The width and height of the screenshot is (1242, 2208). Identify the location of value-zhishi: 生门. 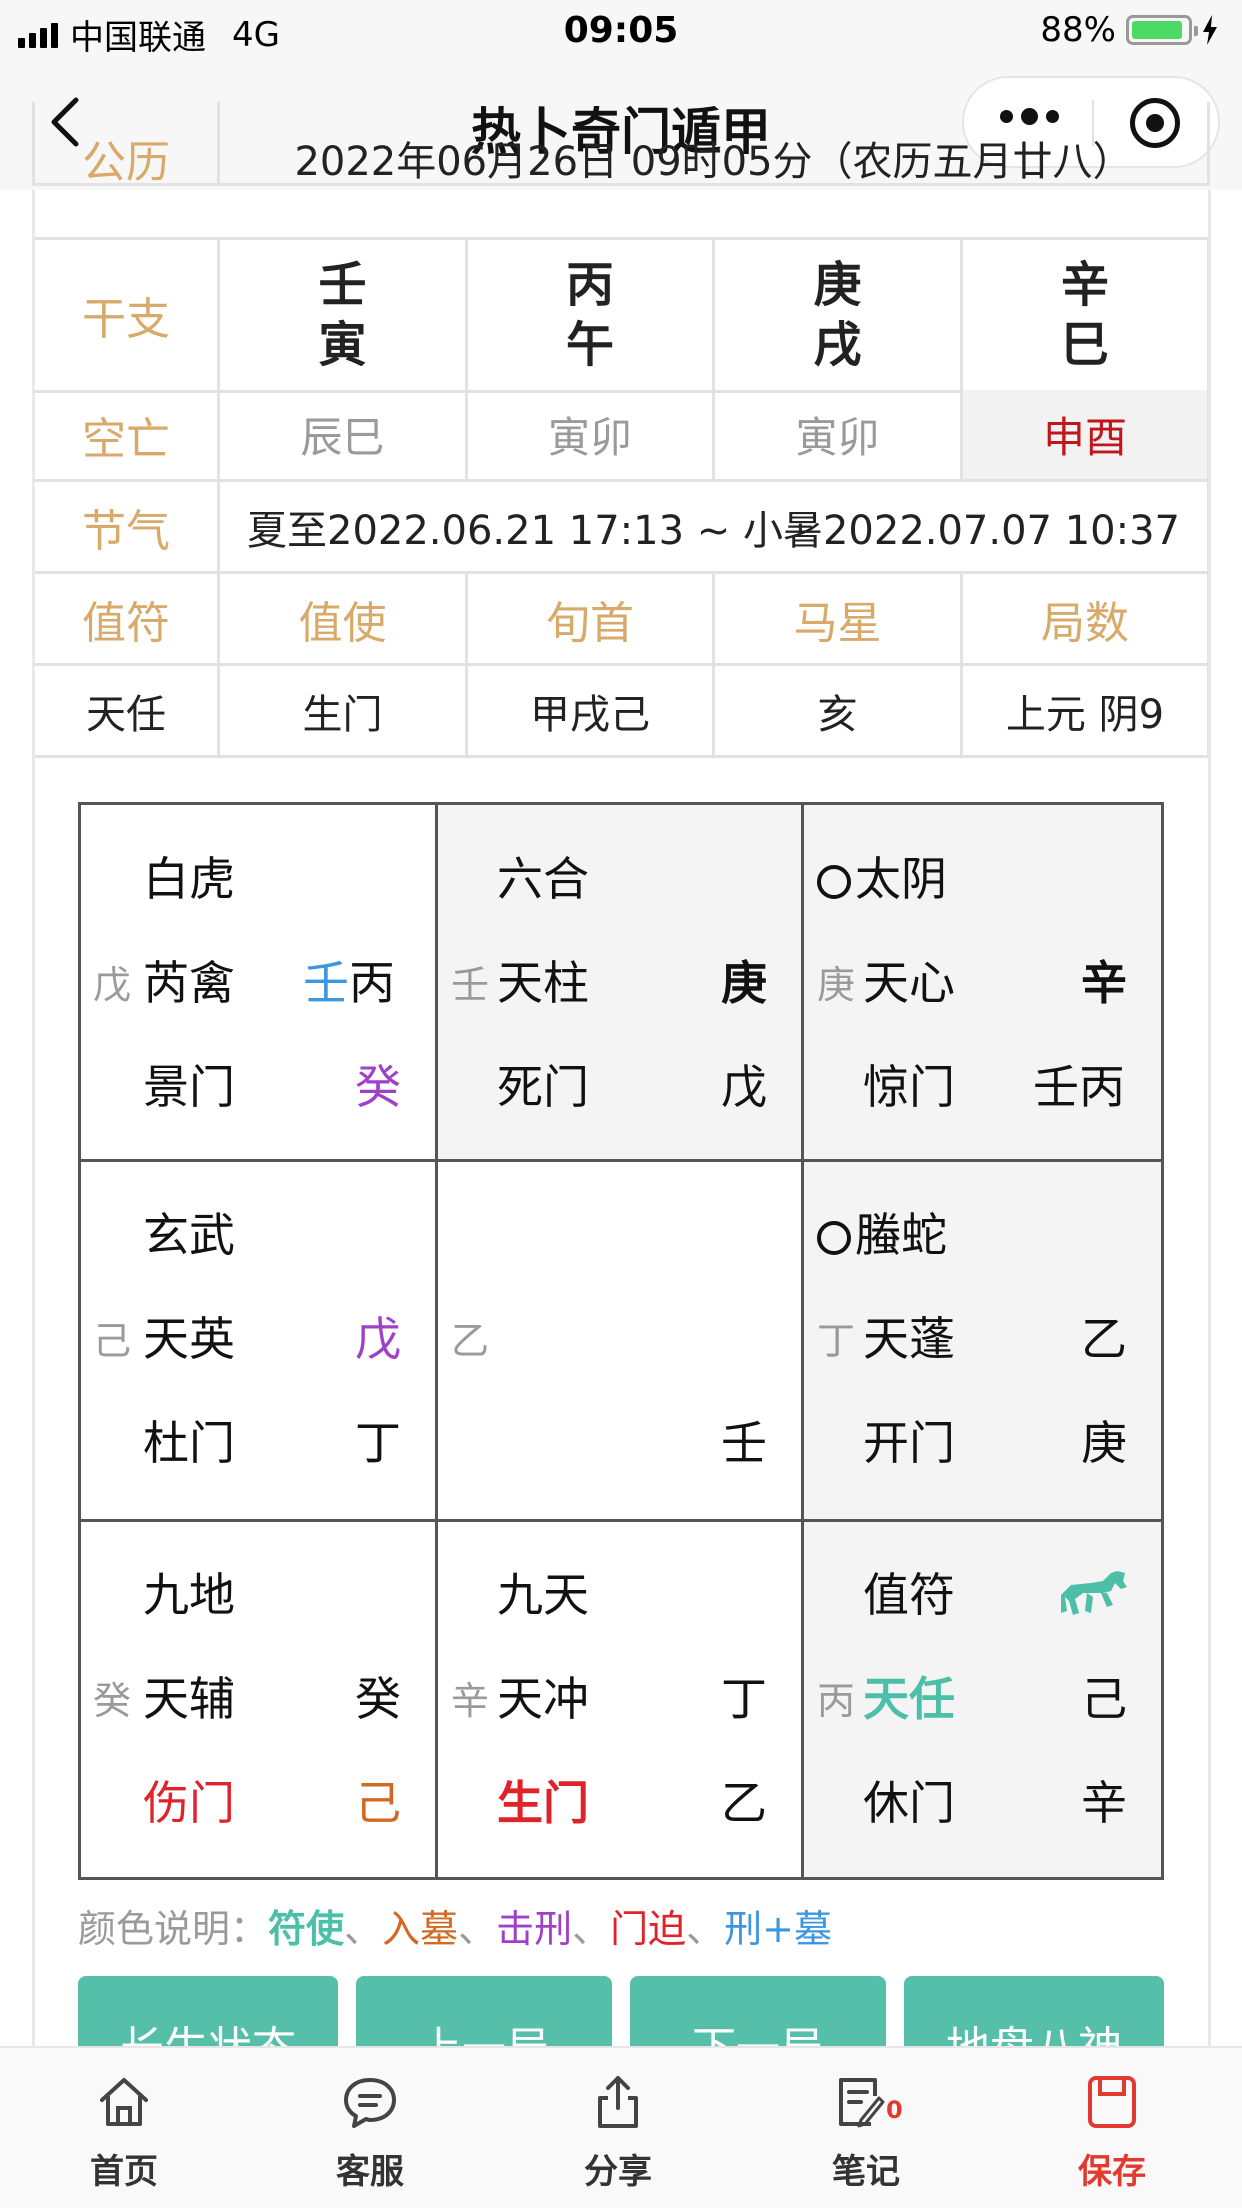
(344, 712).